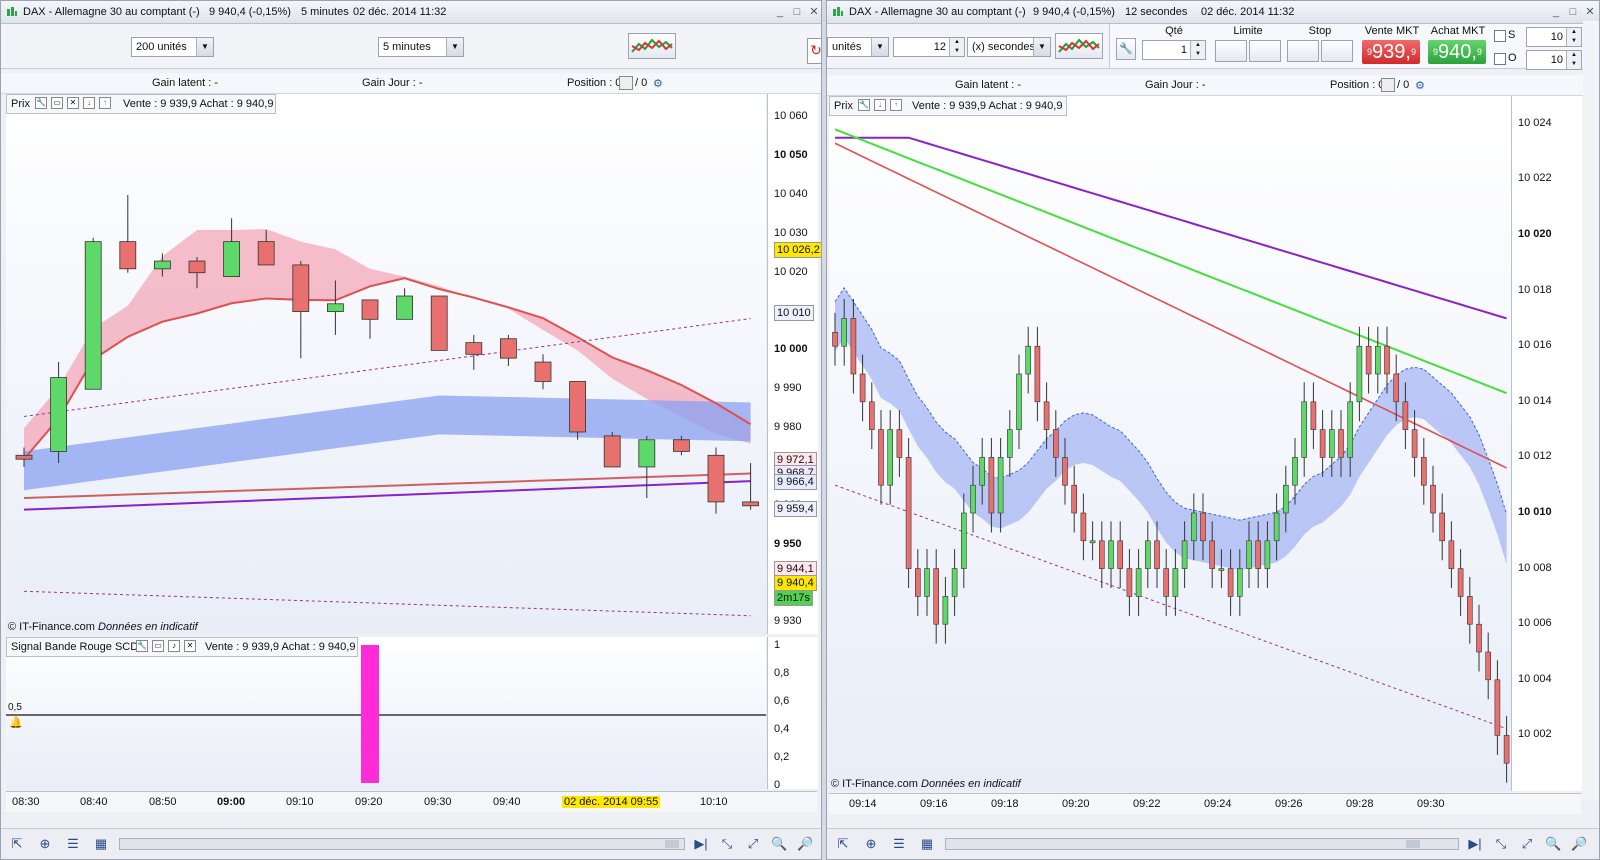 The height and width of the screenshot is (860, 1600). Describe the element at coordinates (280, 647) in the screenshot. I see `legend-signal-quote: Vente : 9 939,9 Achat : 9 940,9` at that location.